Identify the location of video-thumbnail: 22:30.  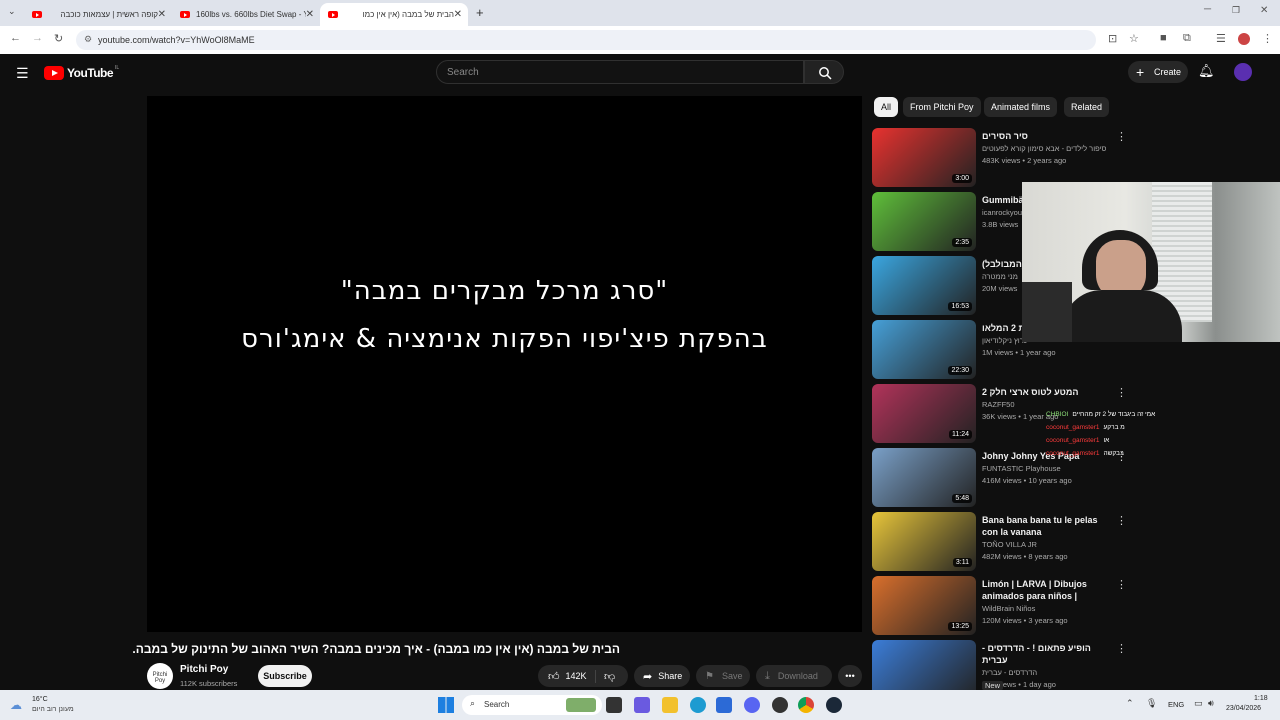
(924, 349).